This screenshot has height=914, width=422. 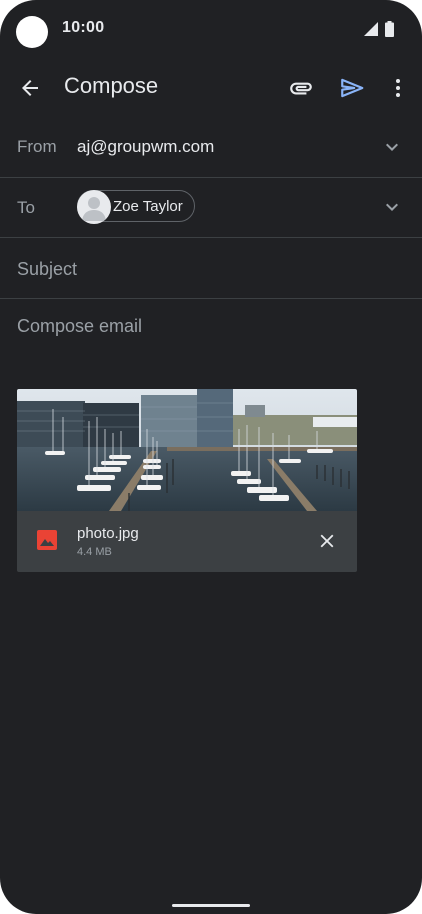 What do you see at coordinates (26, 207) in the screenshot?
I see `to-label: To` at bounding box center [26, 207].